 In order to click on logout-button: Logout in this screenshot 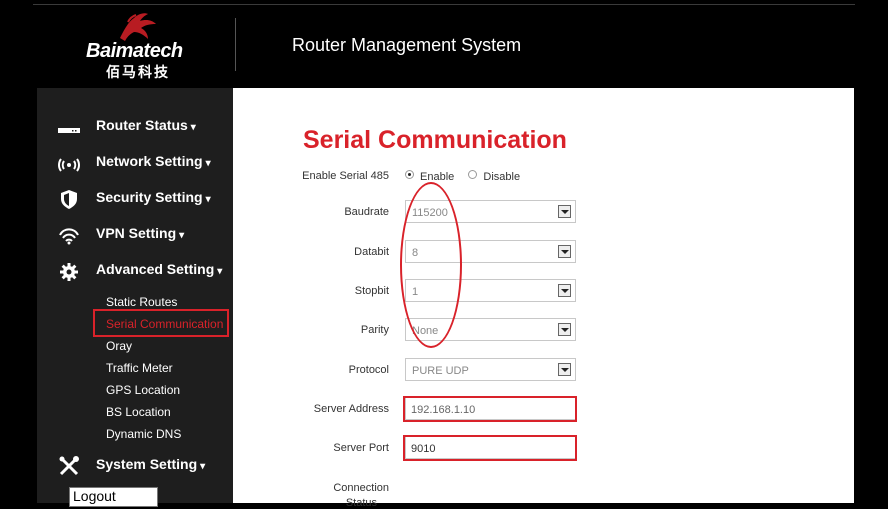, I will do `click(113, 497)`.